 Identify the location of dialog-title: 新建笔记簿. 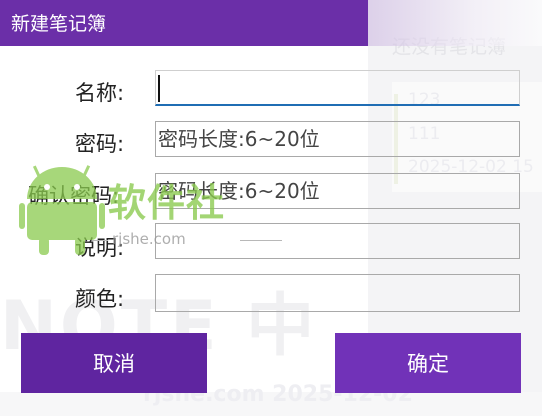
(59, 24).